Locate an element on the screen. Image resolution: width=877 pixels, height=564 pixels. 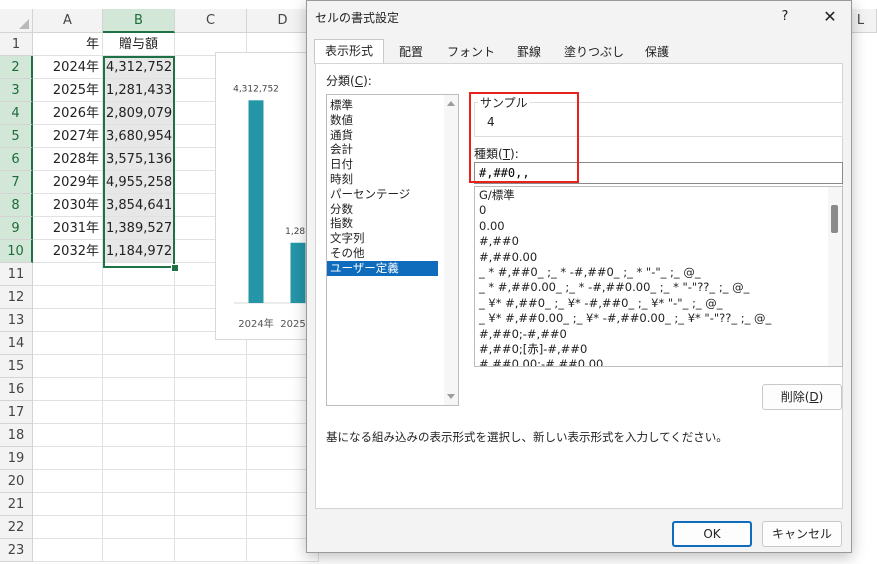
format-type-input is located at coordinates (658, 173).